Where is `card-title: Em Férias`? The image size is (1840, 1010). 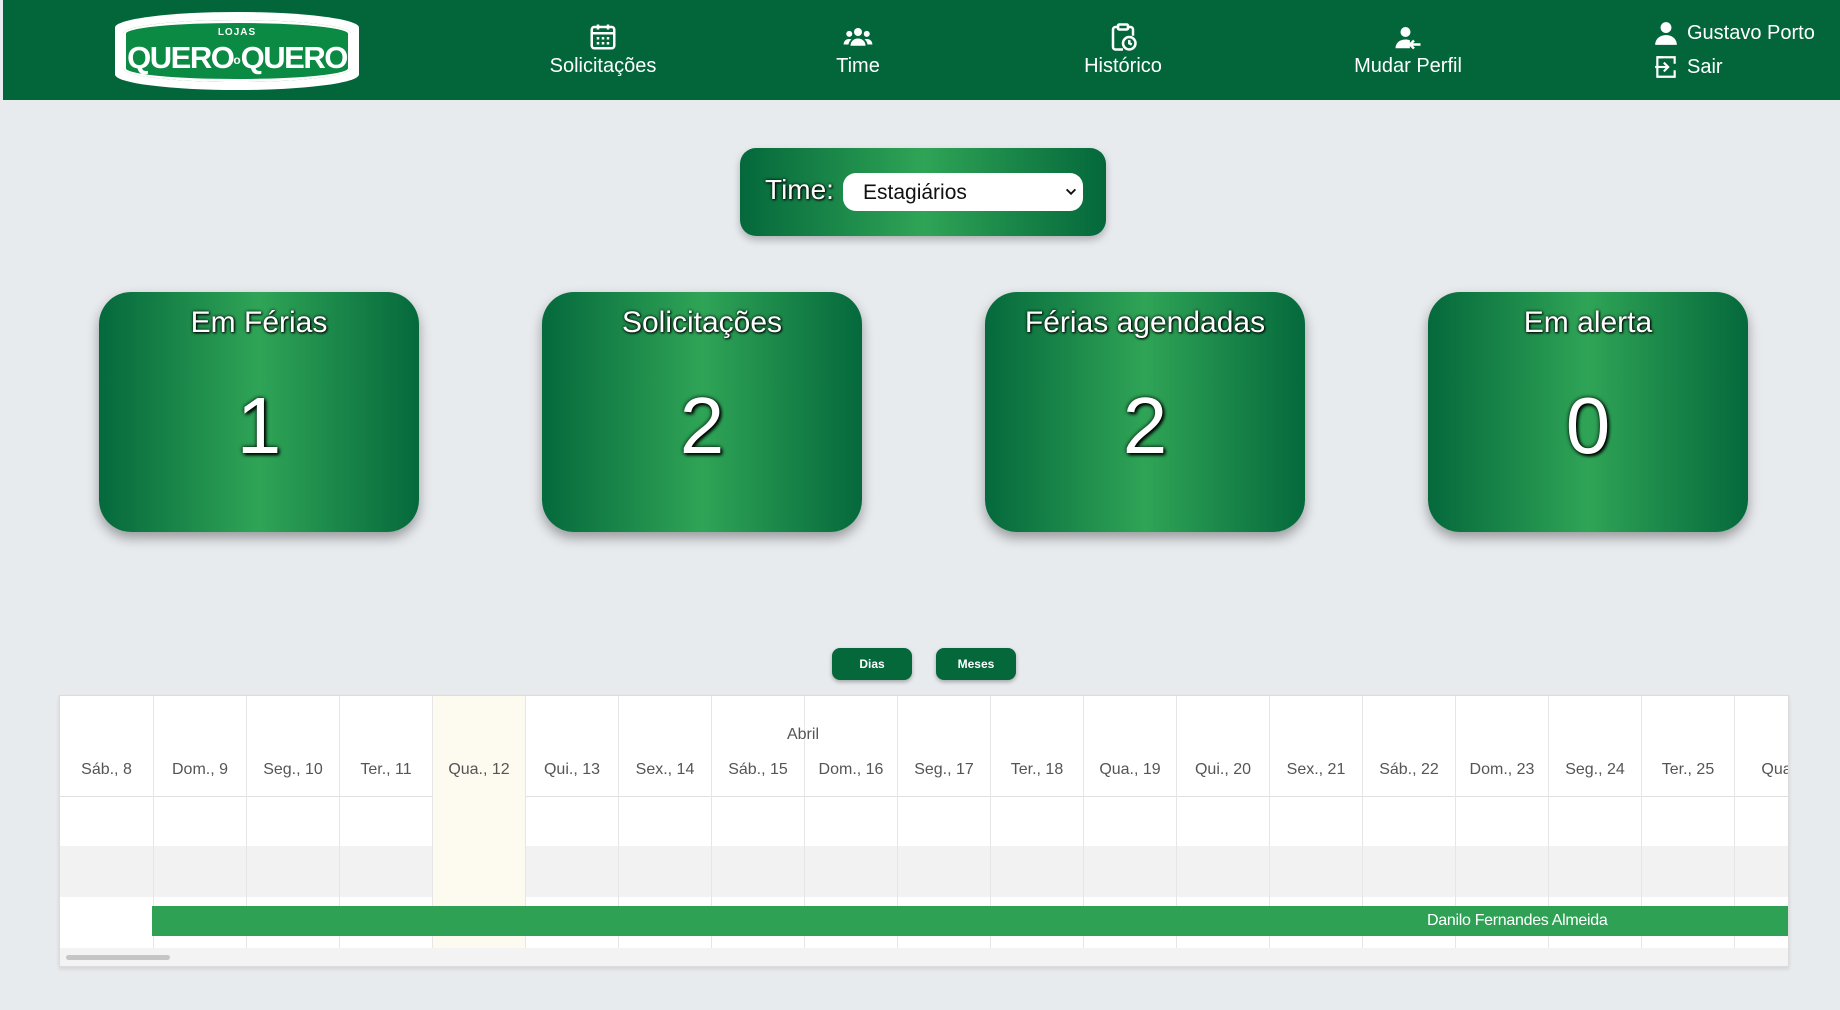 card-title: Em Férias is located at coordinates (259, 322).